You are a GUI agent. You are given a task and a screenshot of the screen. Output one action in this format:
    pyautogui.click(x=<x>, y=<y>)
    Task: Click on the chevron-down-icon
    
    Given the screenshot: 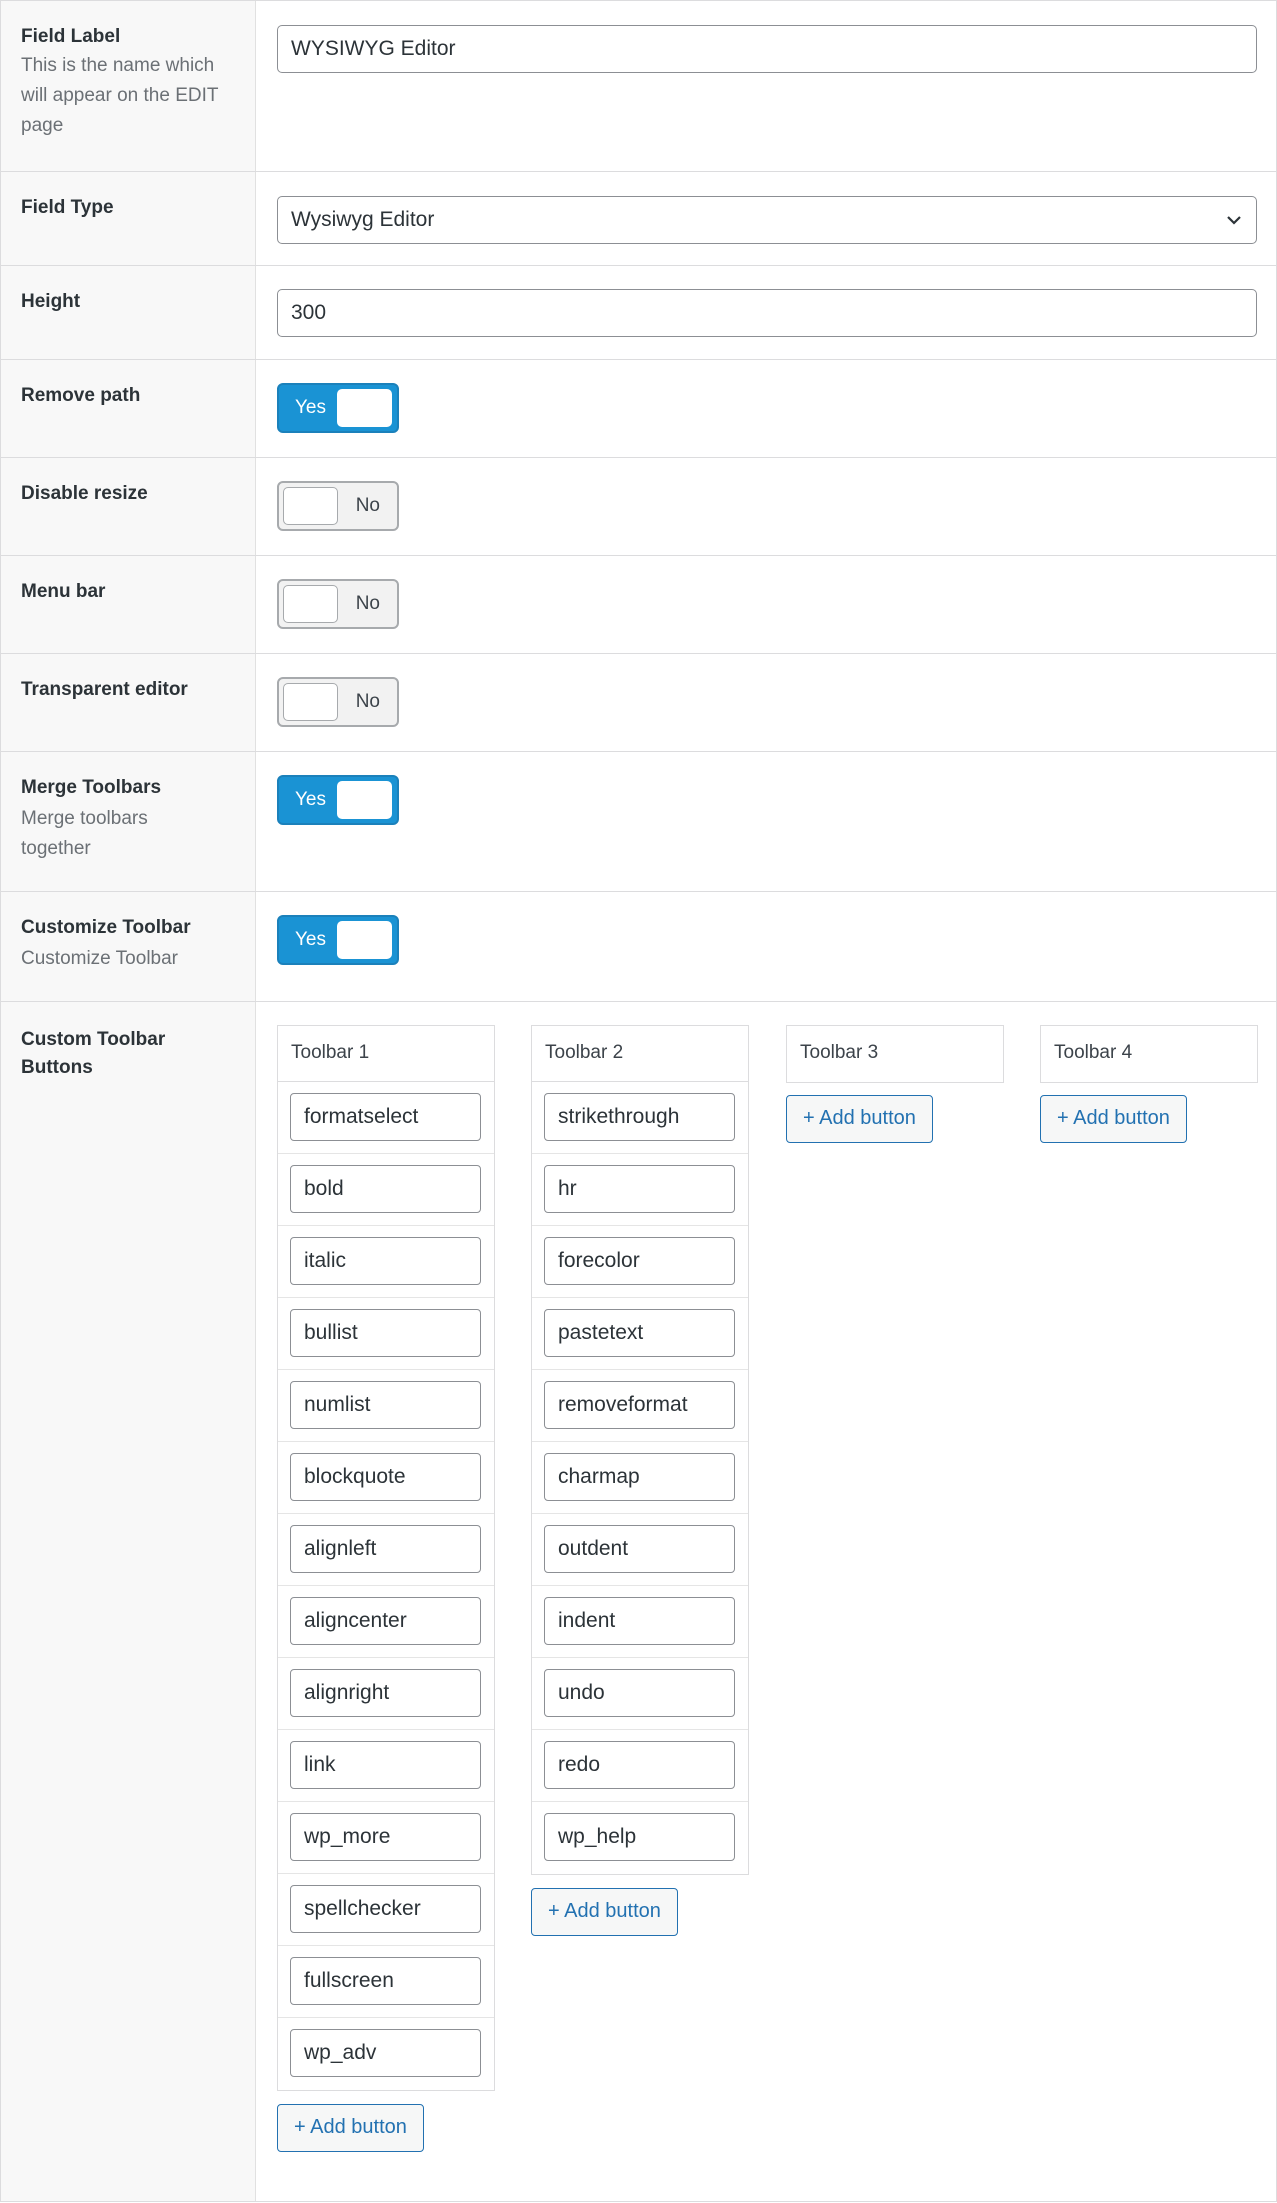 What is the action you would take?
    pyautogui.click(x=1234, y=220)
    